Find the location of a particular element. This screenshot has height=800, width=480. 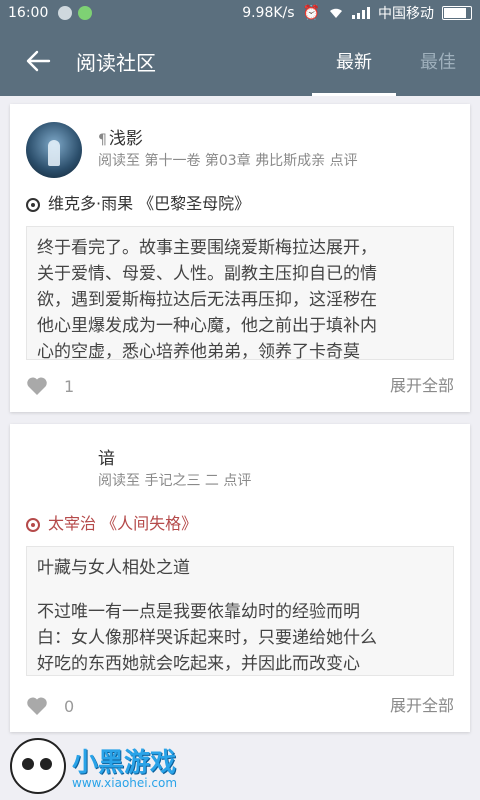

like-count: 1 is located at coordinates (69, 386).